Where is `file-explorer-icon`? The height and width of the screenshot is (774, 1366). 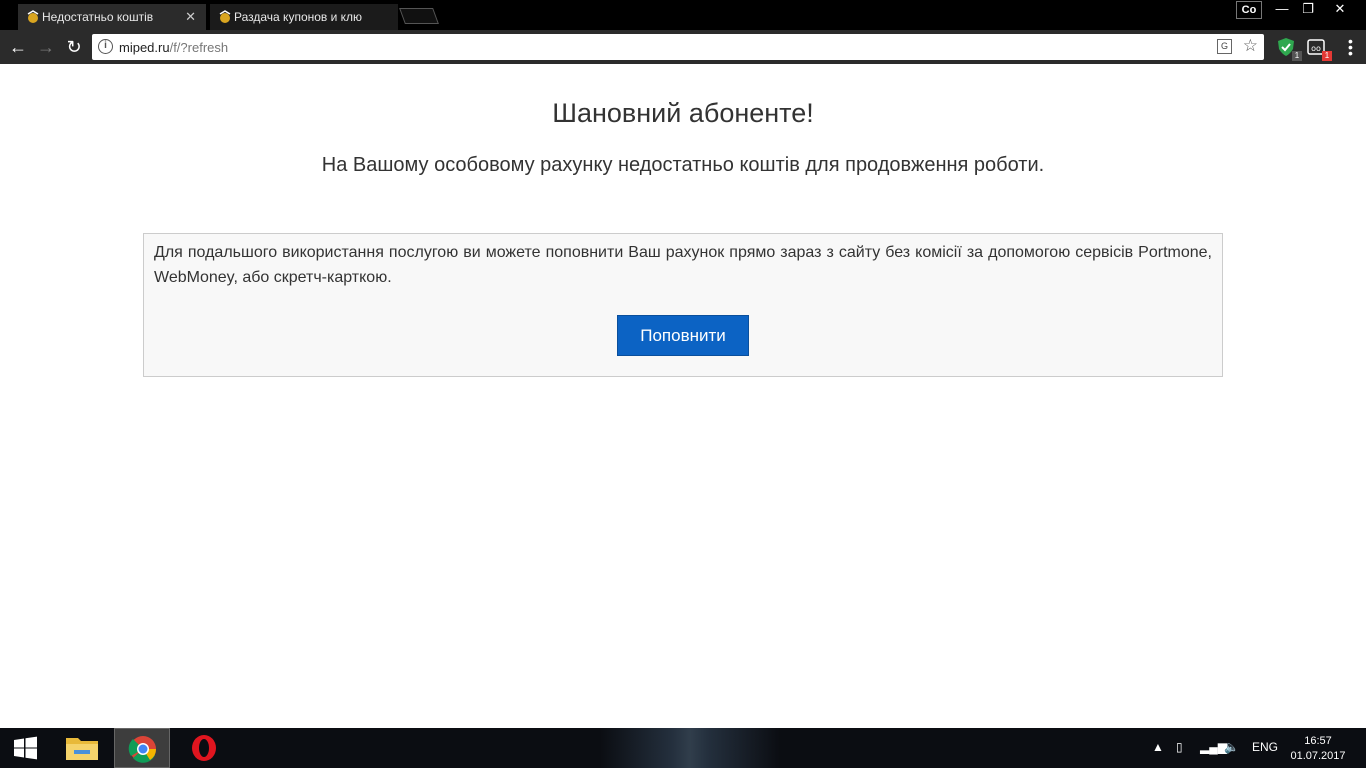 file-explorer-icon is located at coordinates (82, 748).